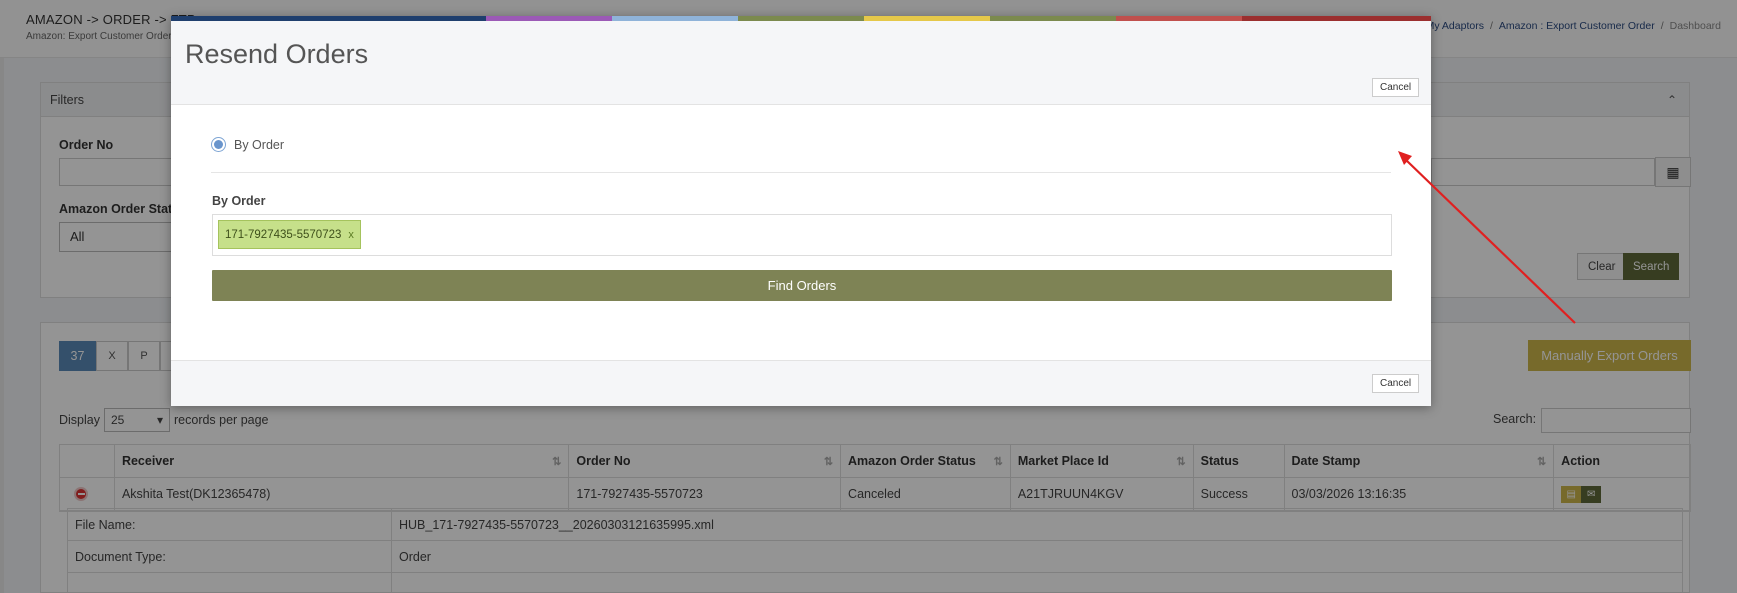 The height and width of the screenshot is (593, 1737). Describe the element at coordinates (239, 201) in the screenshot. I see `by-order-label: By Order` at that location.